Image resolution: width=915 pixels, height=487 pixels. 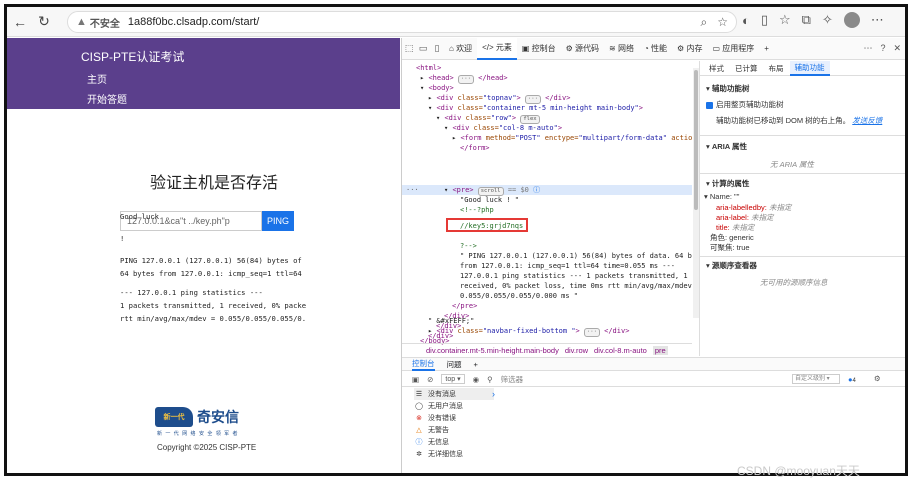 What do you see at coordinates (809, 68) in the screenshot?
I see `tab-accessibility: 辅助功能` at bounding box center [809, 68].